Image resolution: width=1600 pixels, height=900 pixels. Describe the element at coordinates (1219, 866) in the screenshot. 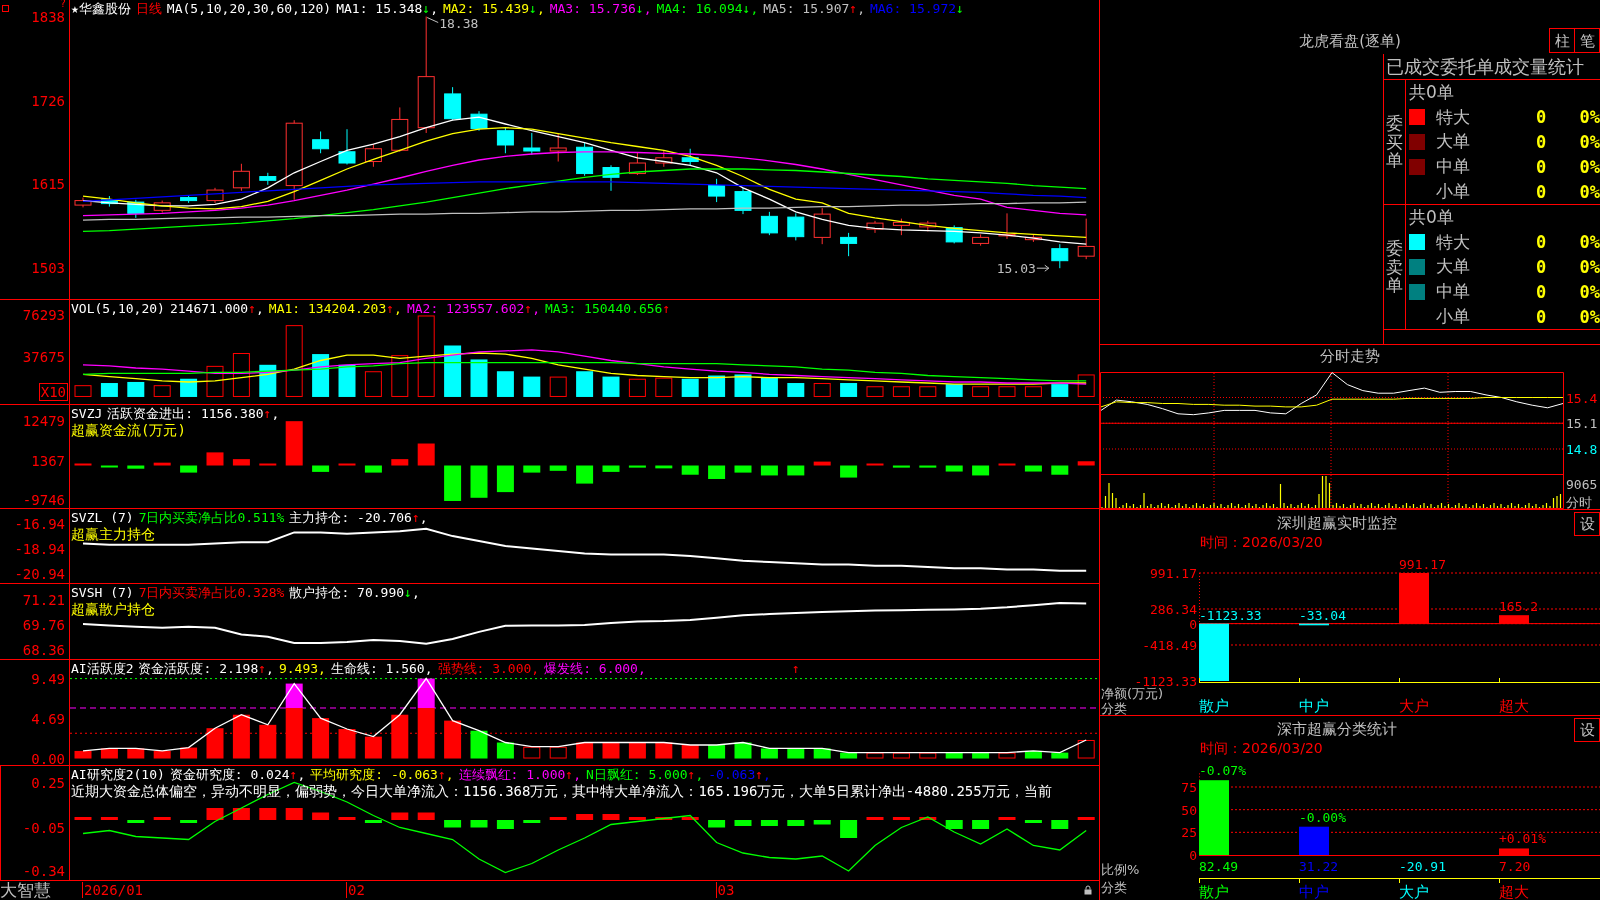

I see `bar-value-label: 82.49` at that location.